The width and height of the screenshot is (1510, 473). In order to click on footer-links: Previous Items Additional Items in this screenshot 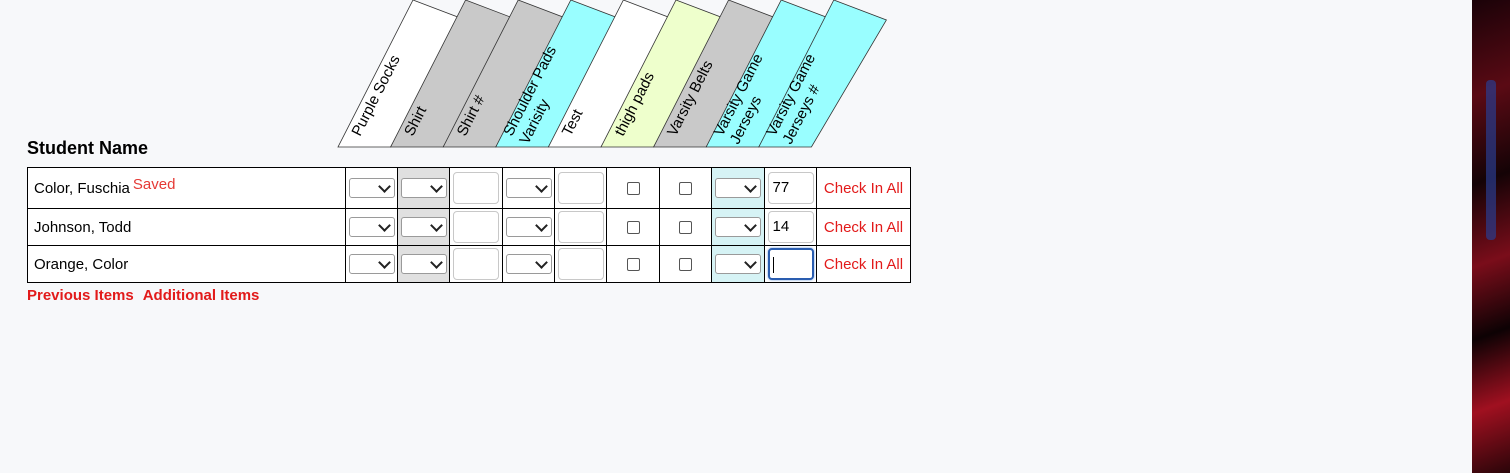, I will do `click(147, 295)`.